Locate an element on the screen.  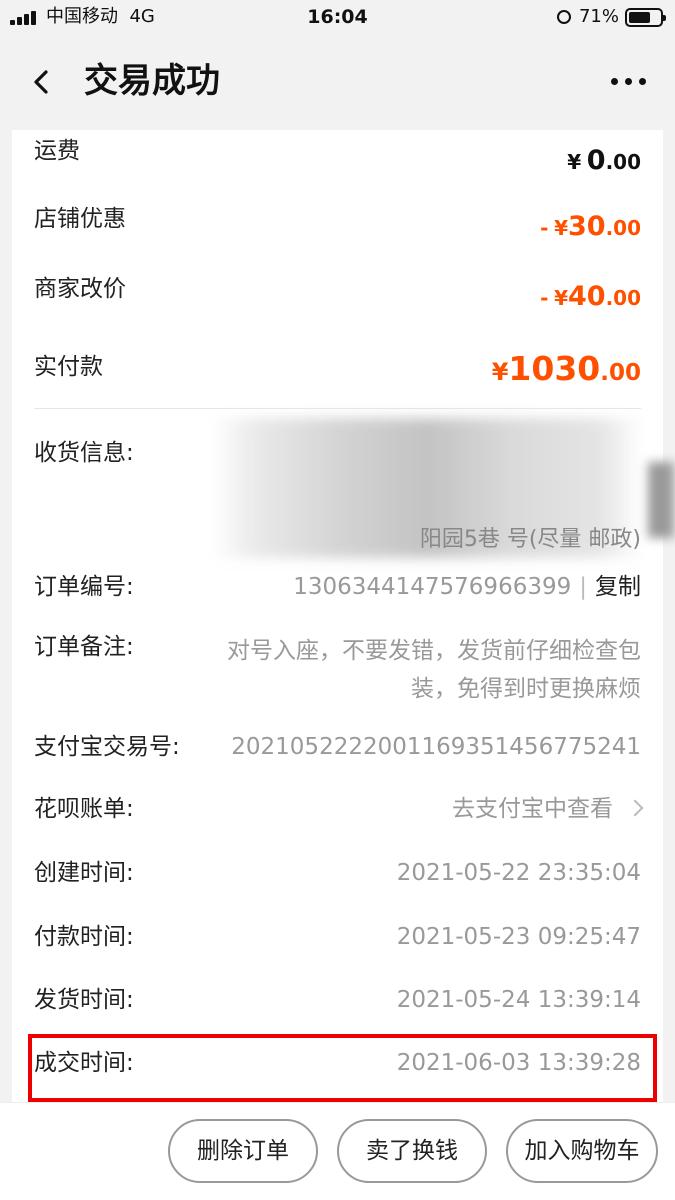
status-bar: 中国移动 4G 16:04 71% is located at coordinates (337, 18).